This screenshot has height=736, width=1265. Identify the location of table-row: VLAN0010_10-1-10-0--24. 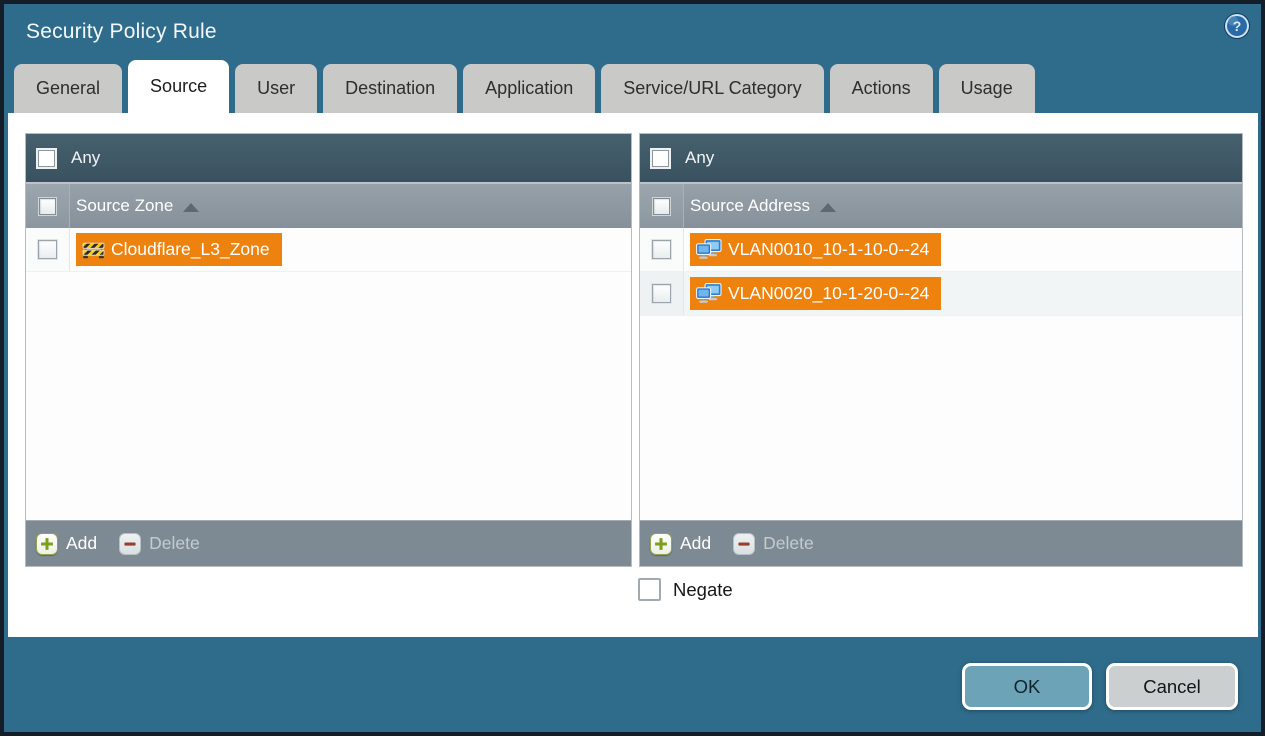
(941, 250).